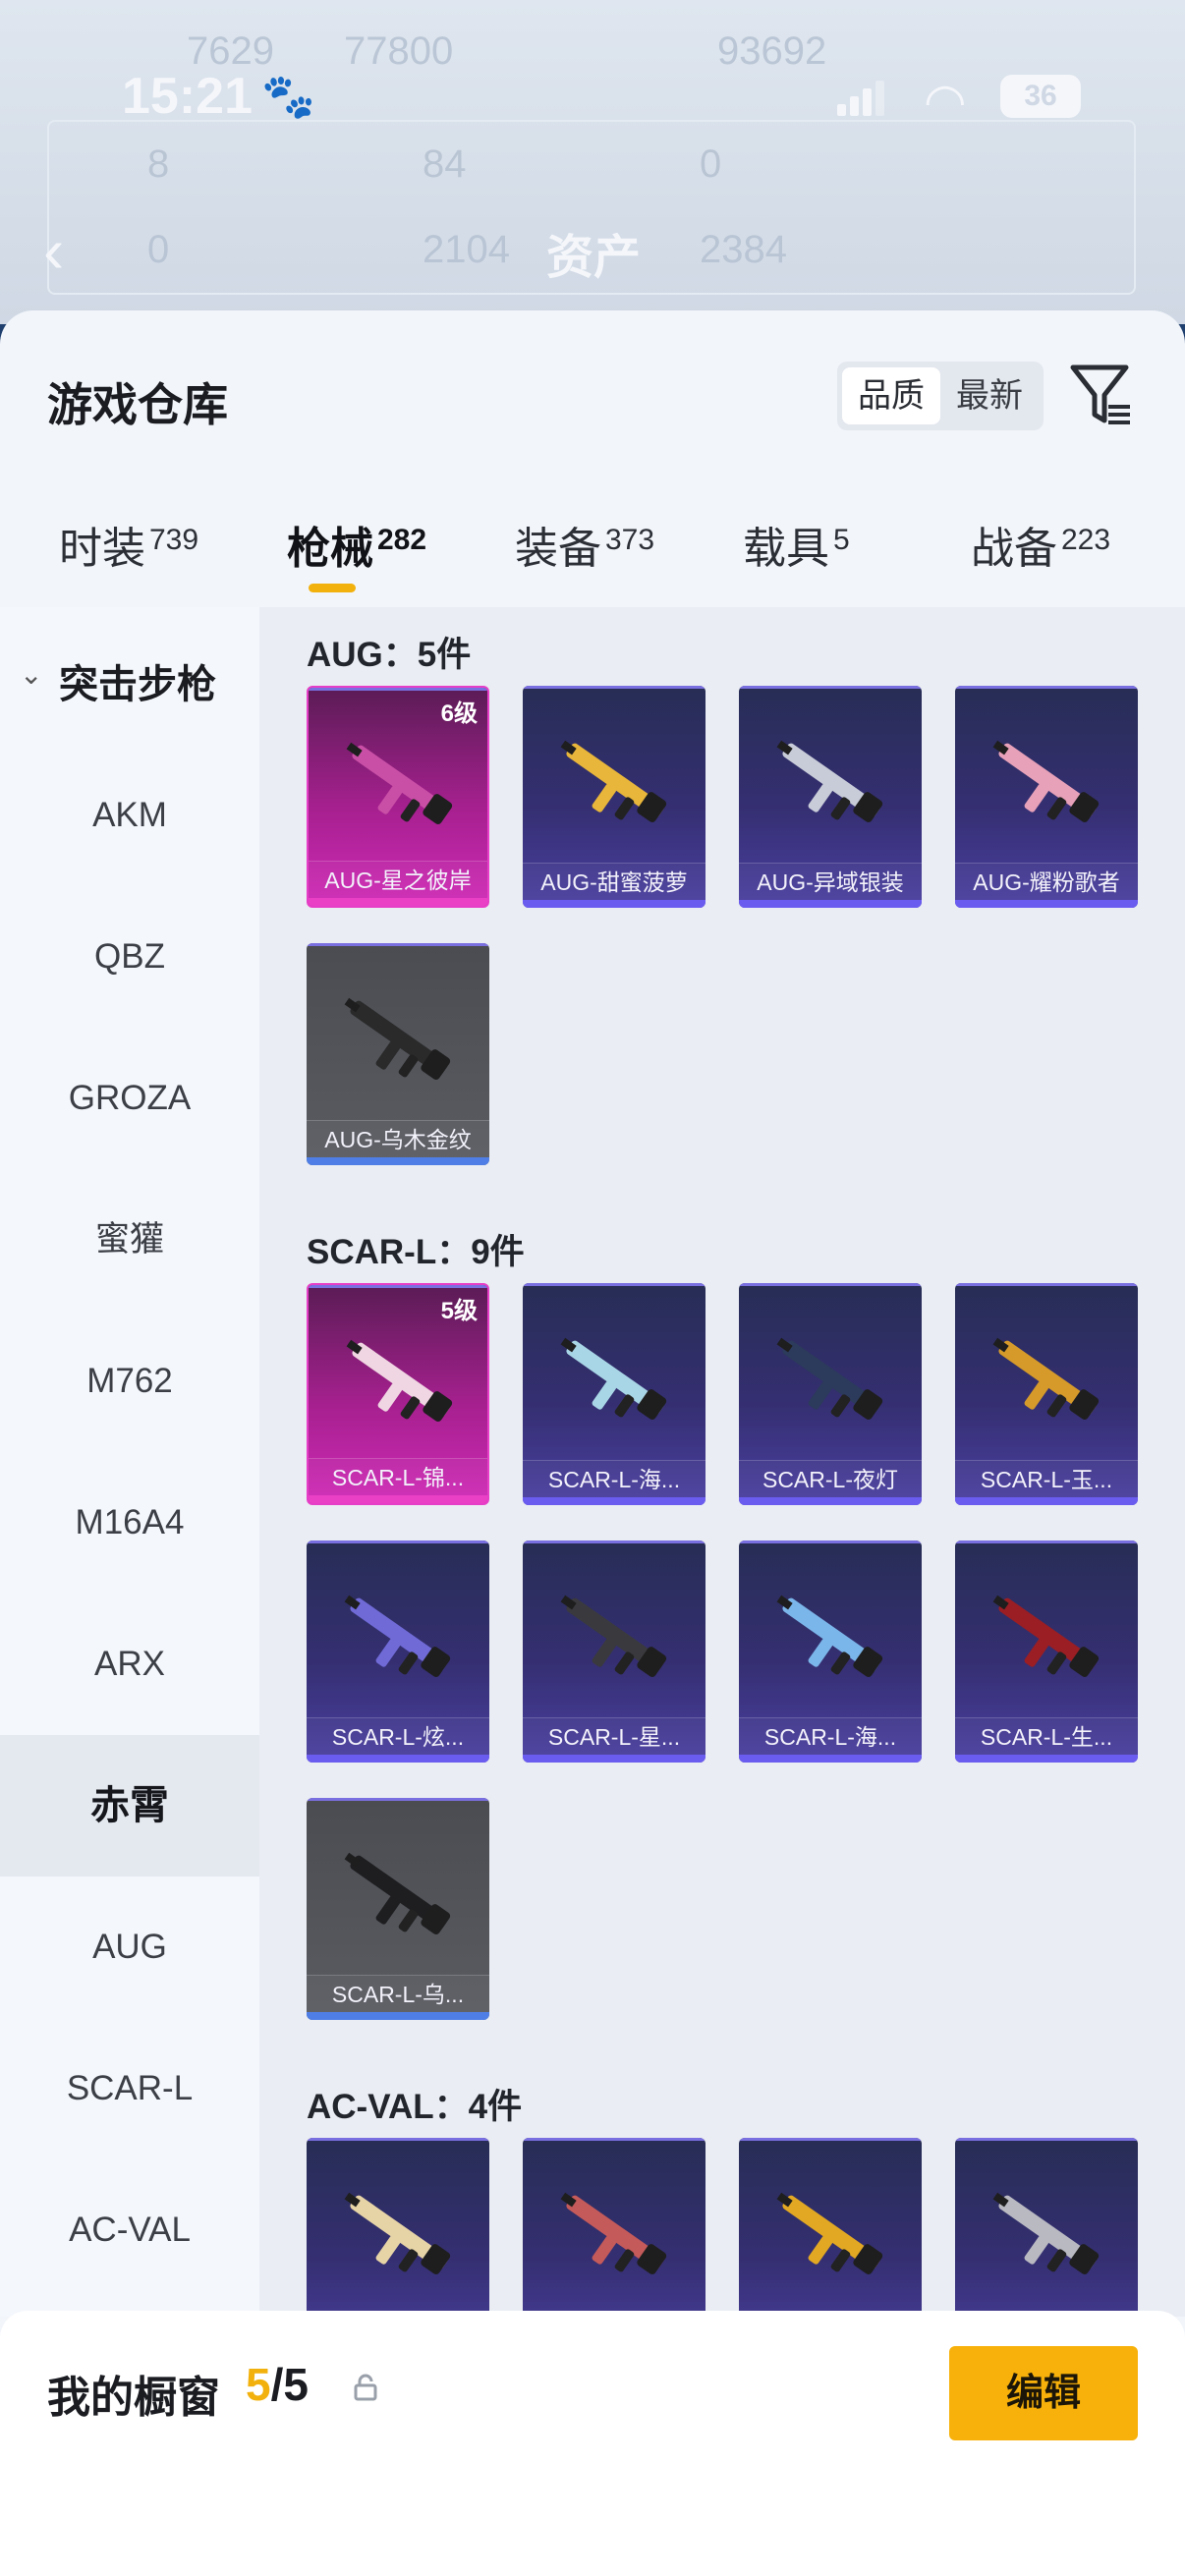 The image size is (1185, 2576). Describe the element at coordinates (459, 713) in the screenshot. I see `skin-level-badge: 6级` at that location.